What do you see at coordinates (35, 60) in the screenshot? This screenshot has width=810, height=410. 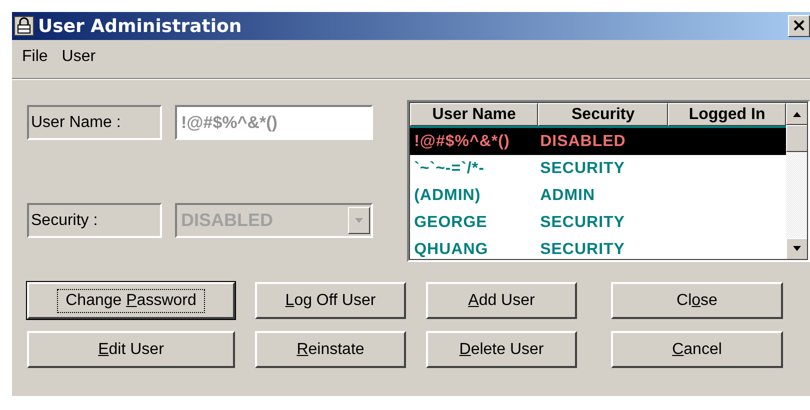 I see `menu-item: File` at bounding box center [35, 60].